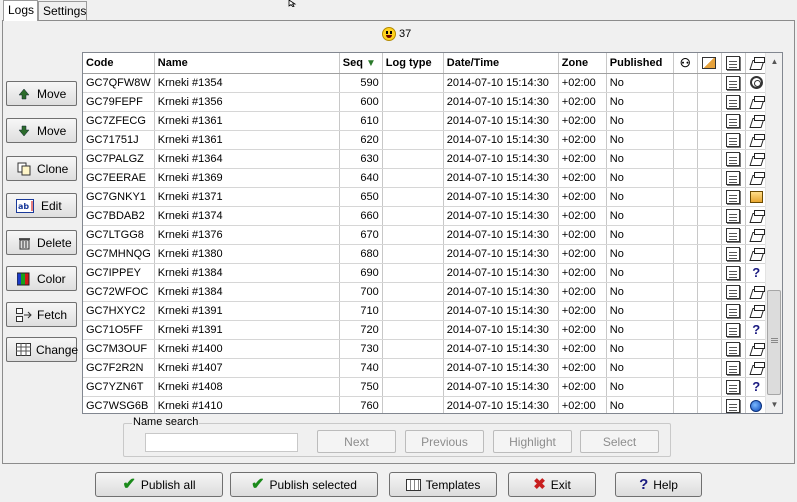 The image size is (797, 502). Describe the element at coordinates (361, 235) in the screenshot. I see `cell-seq: 670` at that location.